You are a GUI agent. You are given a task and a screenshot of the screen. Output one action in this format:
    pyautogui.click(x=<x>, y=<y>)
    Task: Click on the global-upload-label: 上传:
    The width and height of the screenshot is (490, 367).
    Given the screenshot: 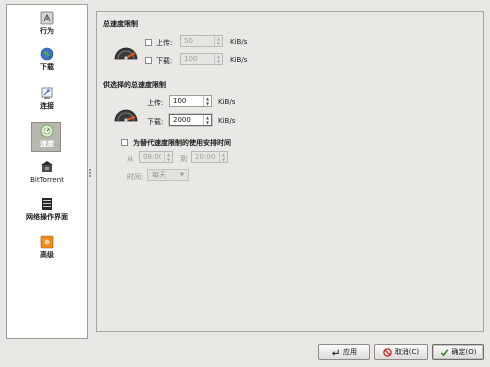 What is the action you would take?
    pyautogui.click(x=164, y=43)
    